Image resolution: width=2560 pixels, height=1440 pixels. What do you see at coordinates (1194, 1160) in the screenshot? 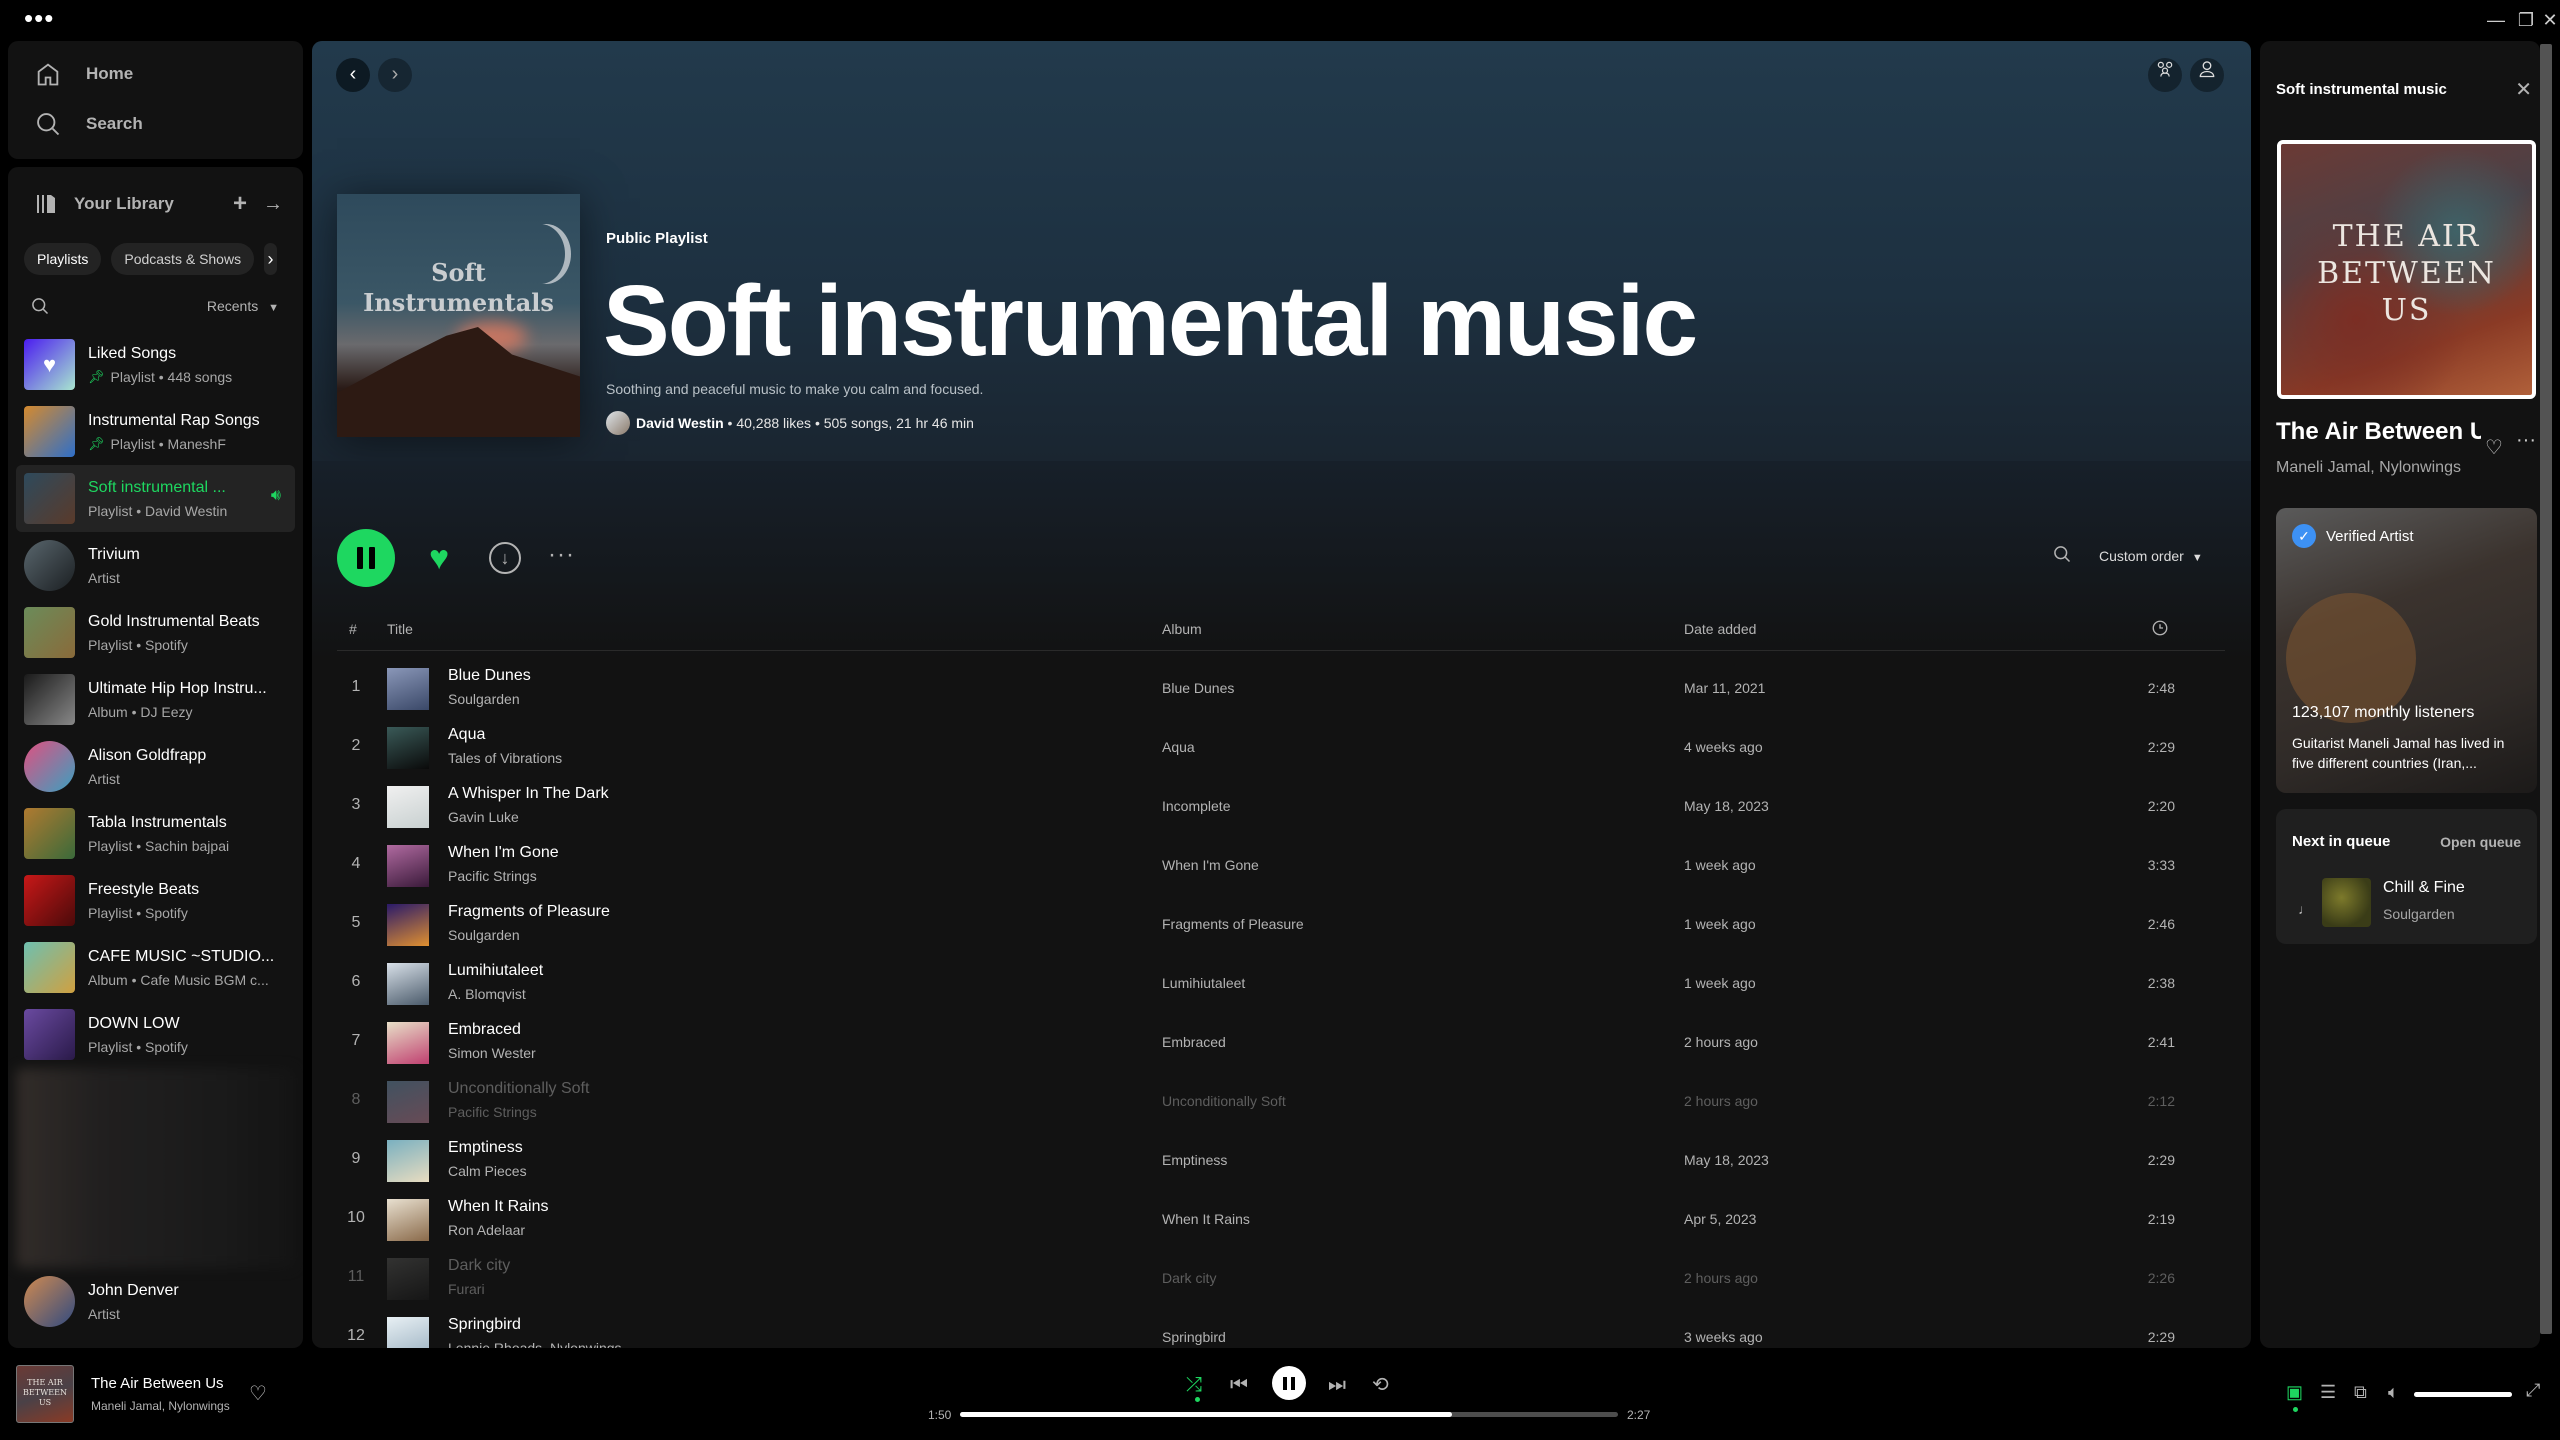
I see `track-album: Emptiness` at bounding box center [1194, 1160].